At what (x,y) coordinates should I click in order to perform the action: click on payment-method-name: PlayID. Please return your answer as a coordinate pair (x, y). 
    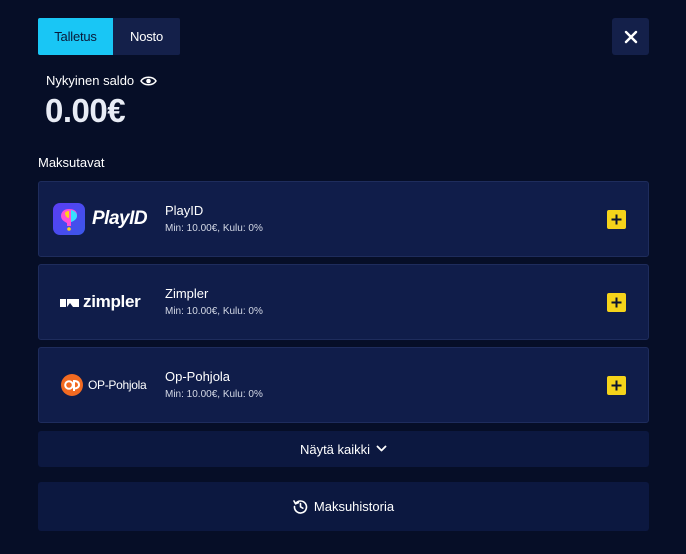
    Looking at the image, I should click on (184, 210).